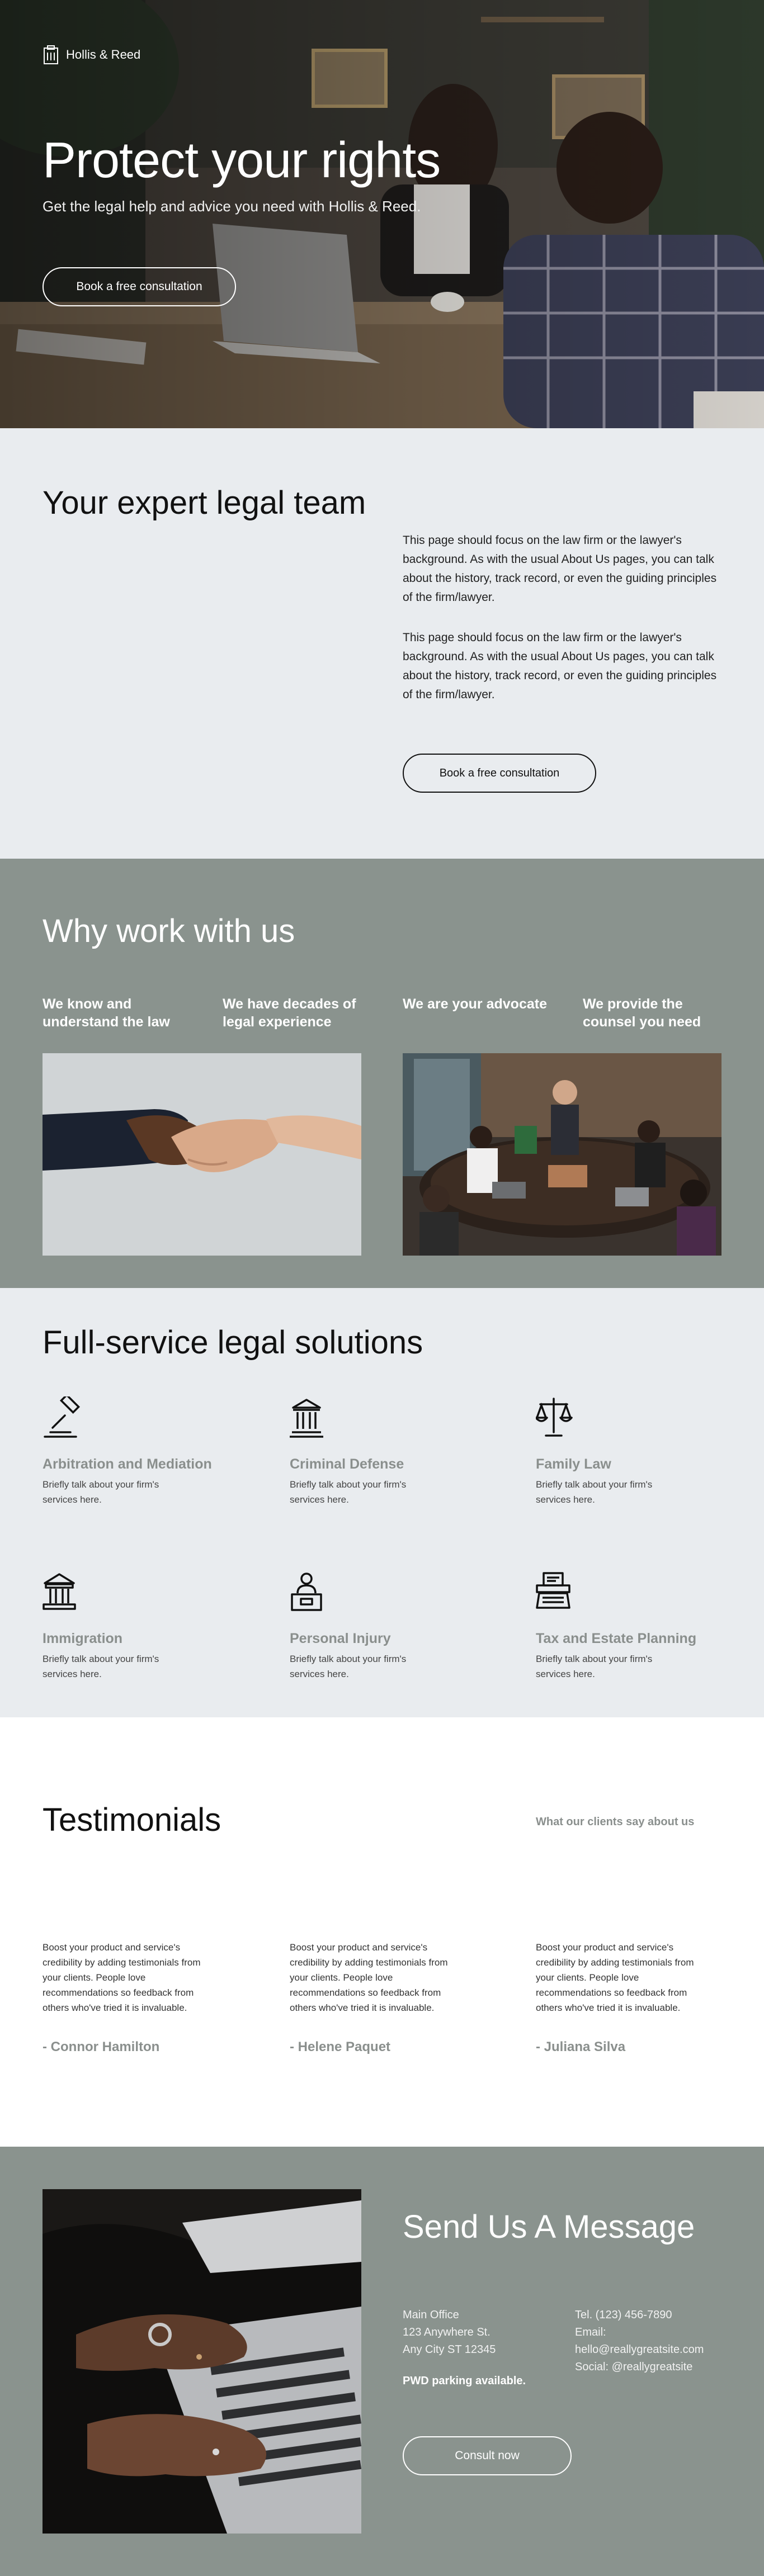 The width and height of the screenshot is (764, 2576). Describe the element at coordinates (554, 1417) in the screenshot. I see `scales-icon` at that location.